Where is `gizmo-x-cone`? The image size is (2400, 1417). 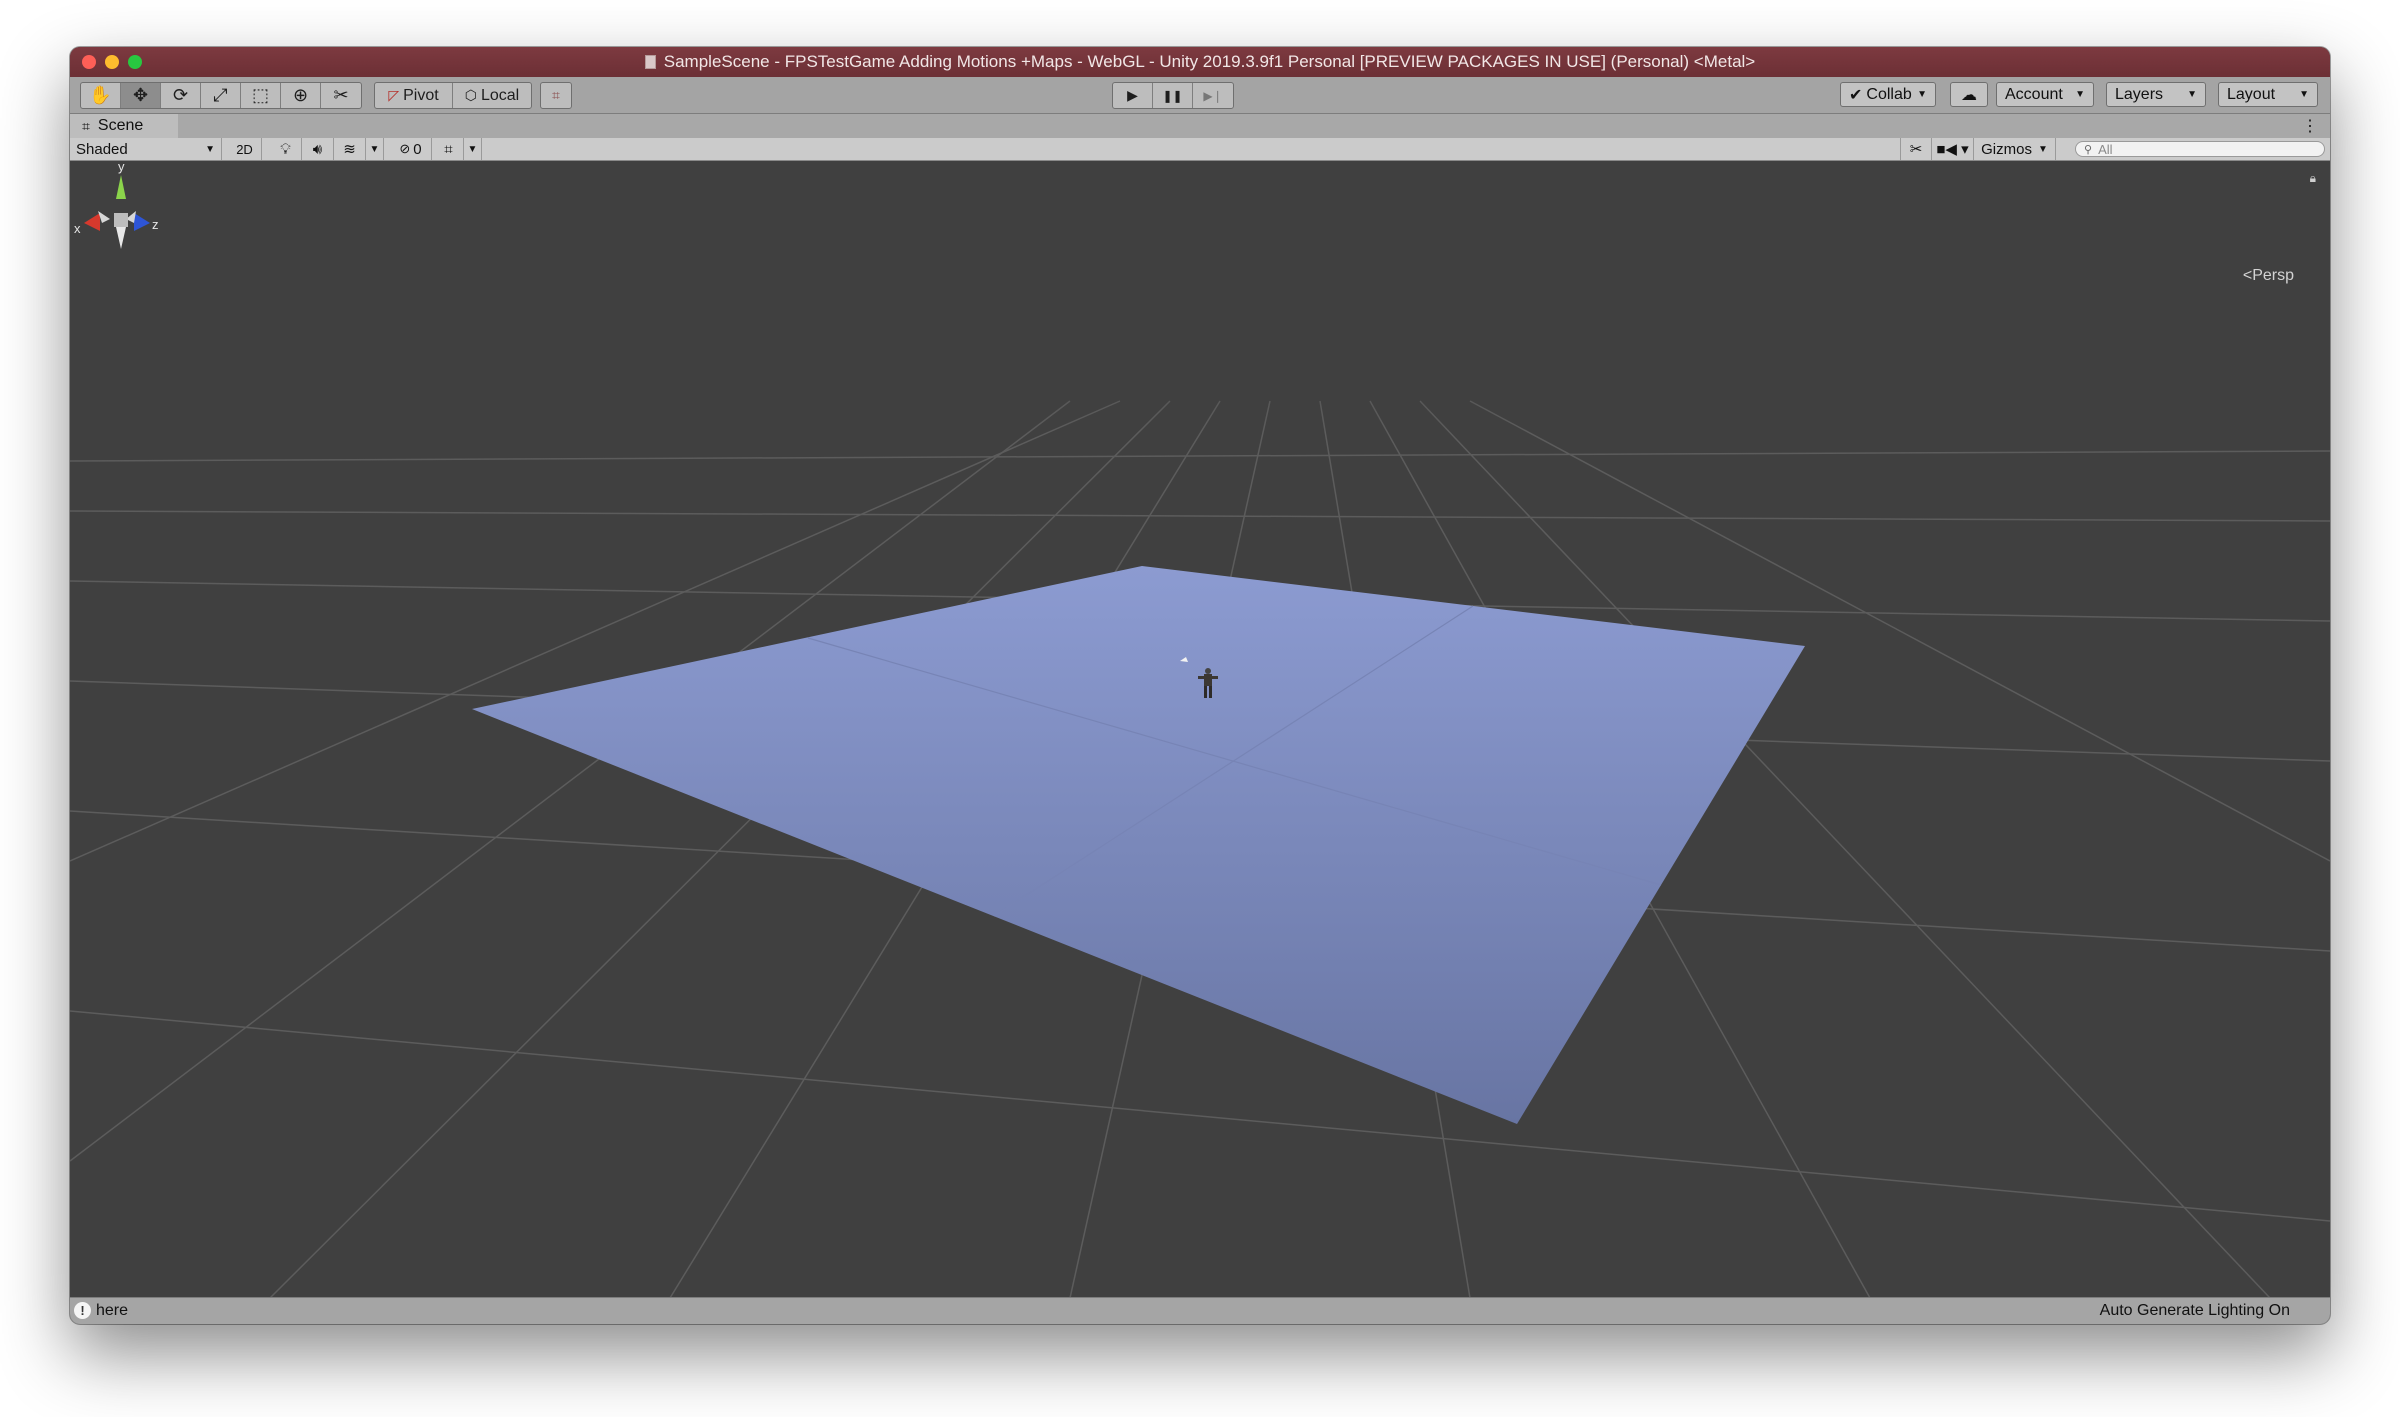 gizmo-x-cone is located at coordinates (92, 222).